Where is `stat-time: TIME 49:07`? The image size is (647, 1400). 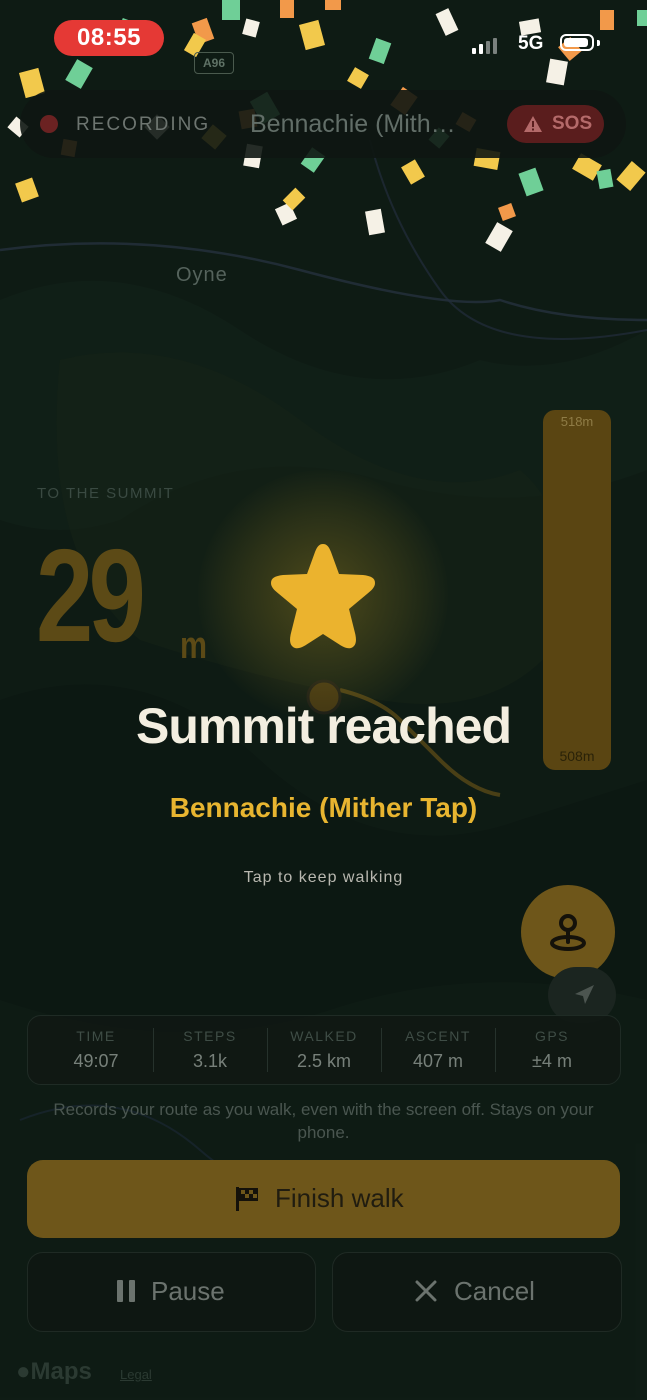 stat-time: TIME 49:07 is located at coordinates (96, 1050).